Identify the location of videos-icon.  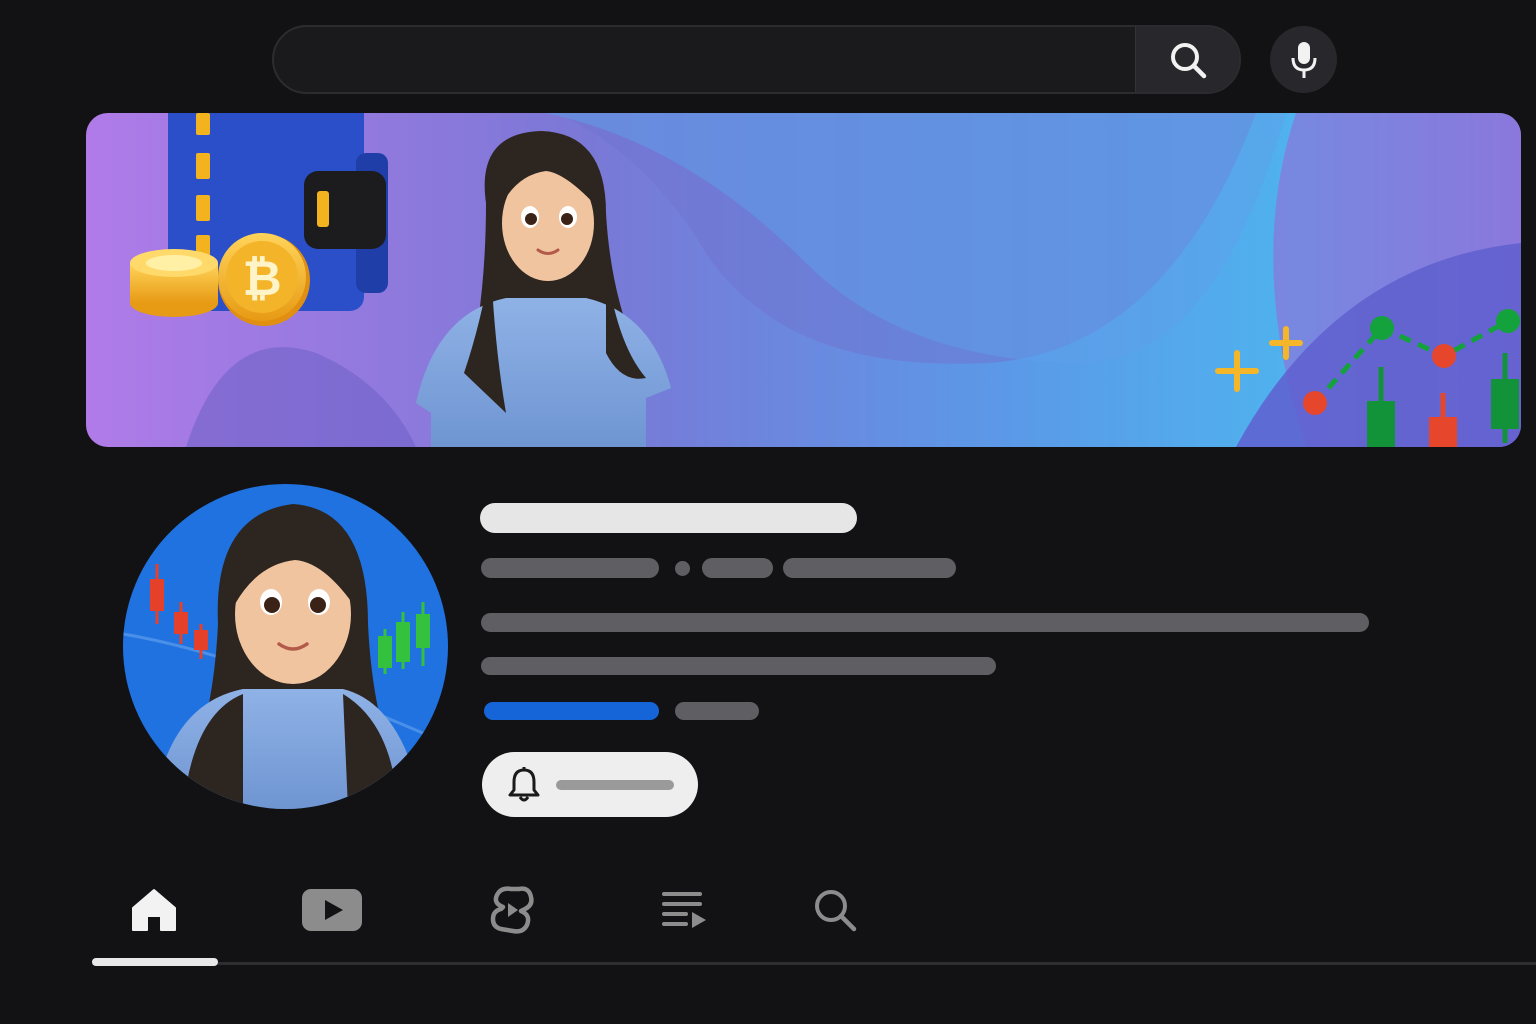
(332, 910).